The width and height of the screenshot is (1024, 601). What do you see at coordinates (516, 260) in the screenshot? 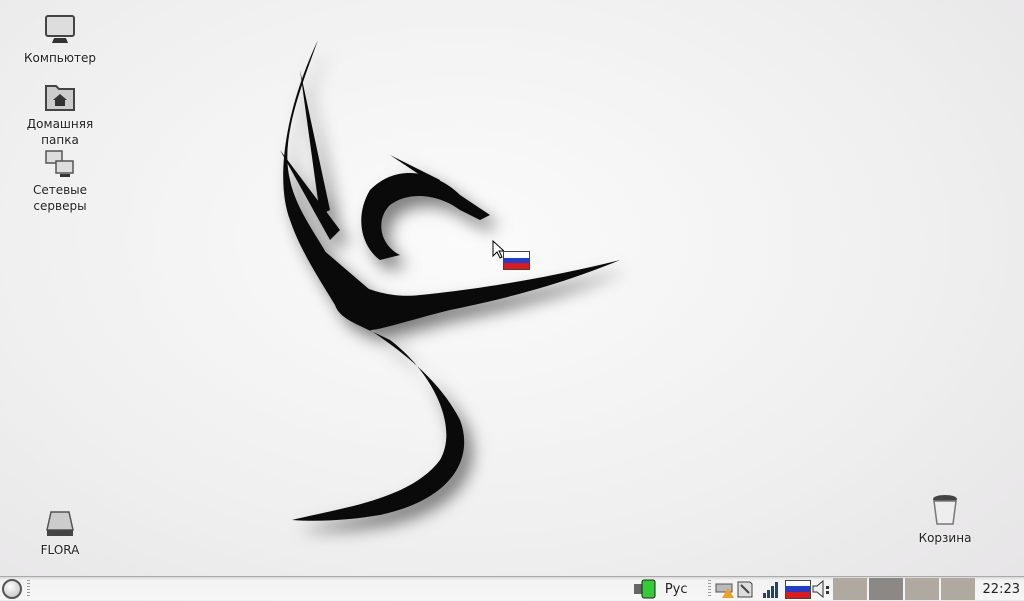
I see `keyboard-layout-flag-icon` at bounding box center [516, 260].